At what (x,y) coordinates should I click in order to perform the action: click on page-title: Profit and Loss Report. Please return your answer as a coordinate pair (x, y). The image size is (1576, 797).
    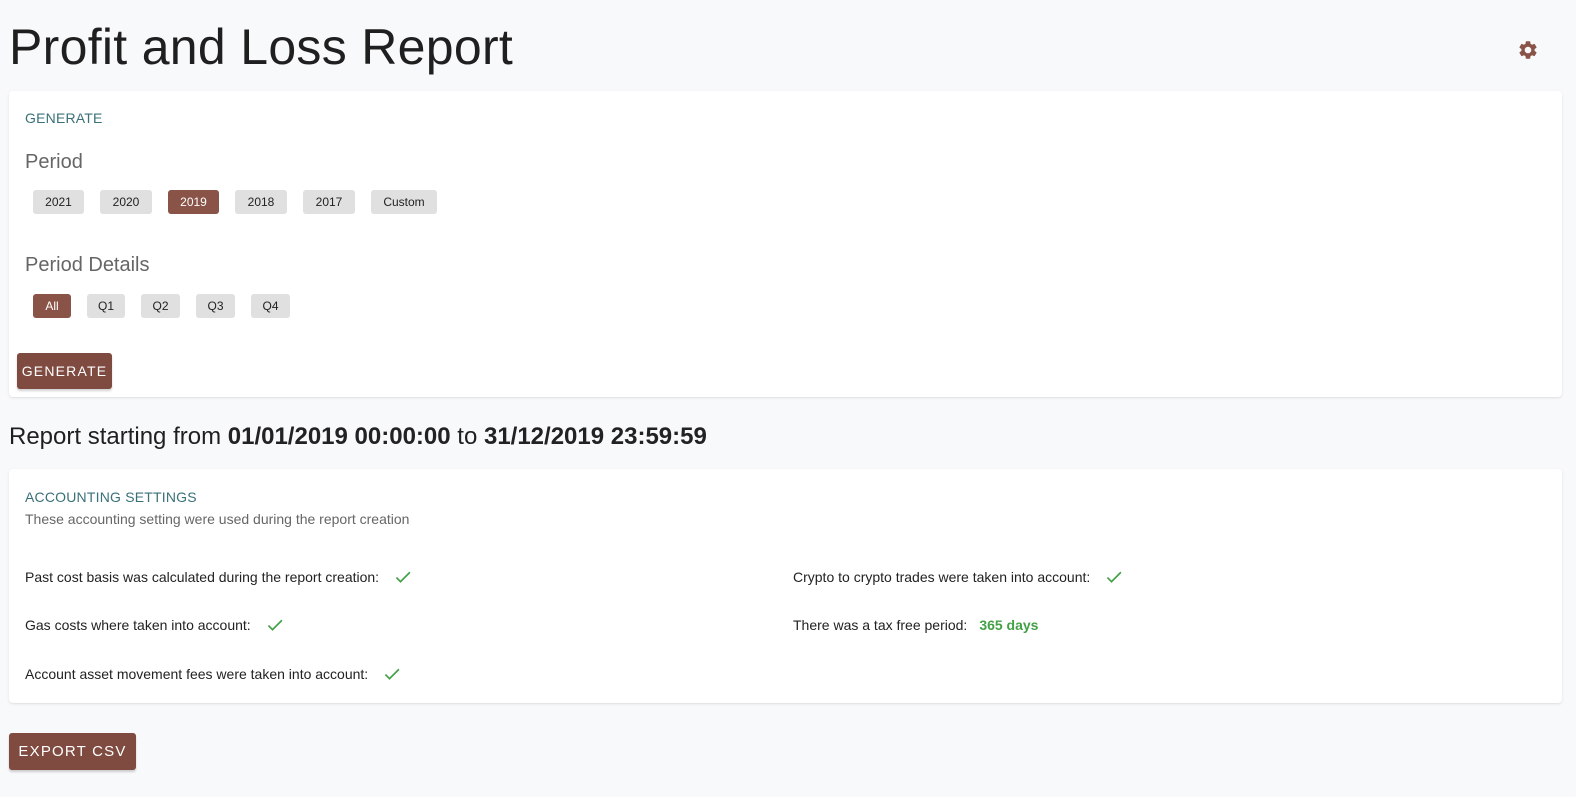
    Looking at the image, I should click on (261, 47).